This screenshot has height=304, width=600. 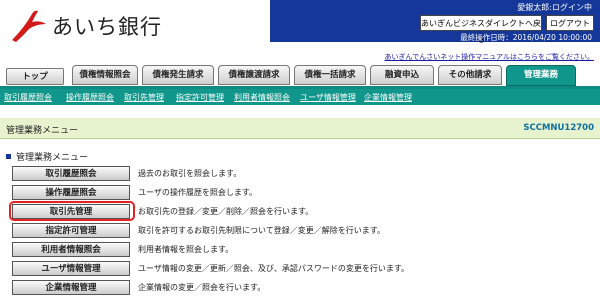 What do you see at coordinates (558, 128) in the screenshot?
I see `screen-id: SCCMNU12700` at bounding box center [558, 128].